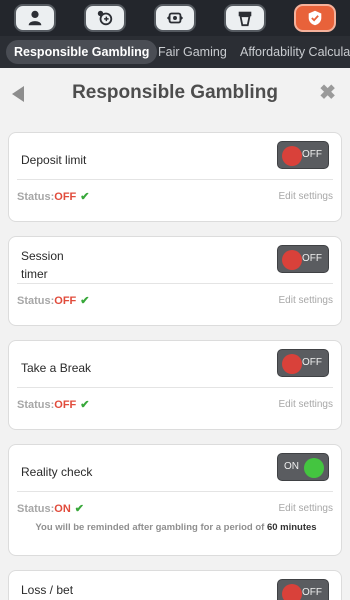 The height and width of the screenshot is (600, 350). I want to click on page-header: Responsible Gambling ✖, so click(175, 93).